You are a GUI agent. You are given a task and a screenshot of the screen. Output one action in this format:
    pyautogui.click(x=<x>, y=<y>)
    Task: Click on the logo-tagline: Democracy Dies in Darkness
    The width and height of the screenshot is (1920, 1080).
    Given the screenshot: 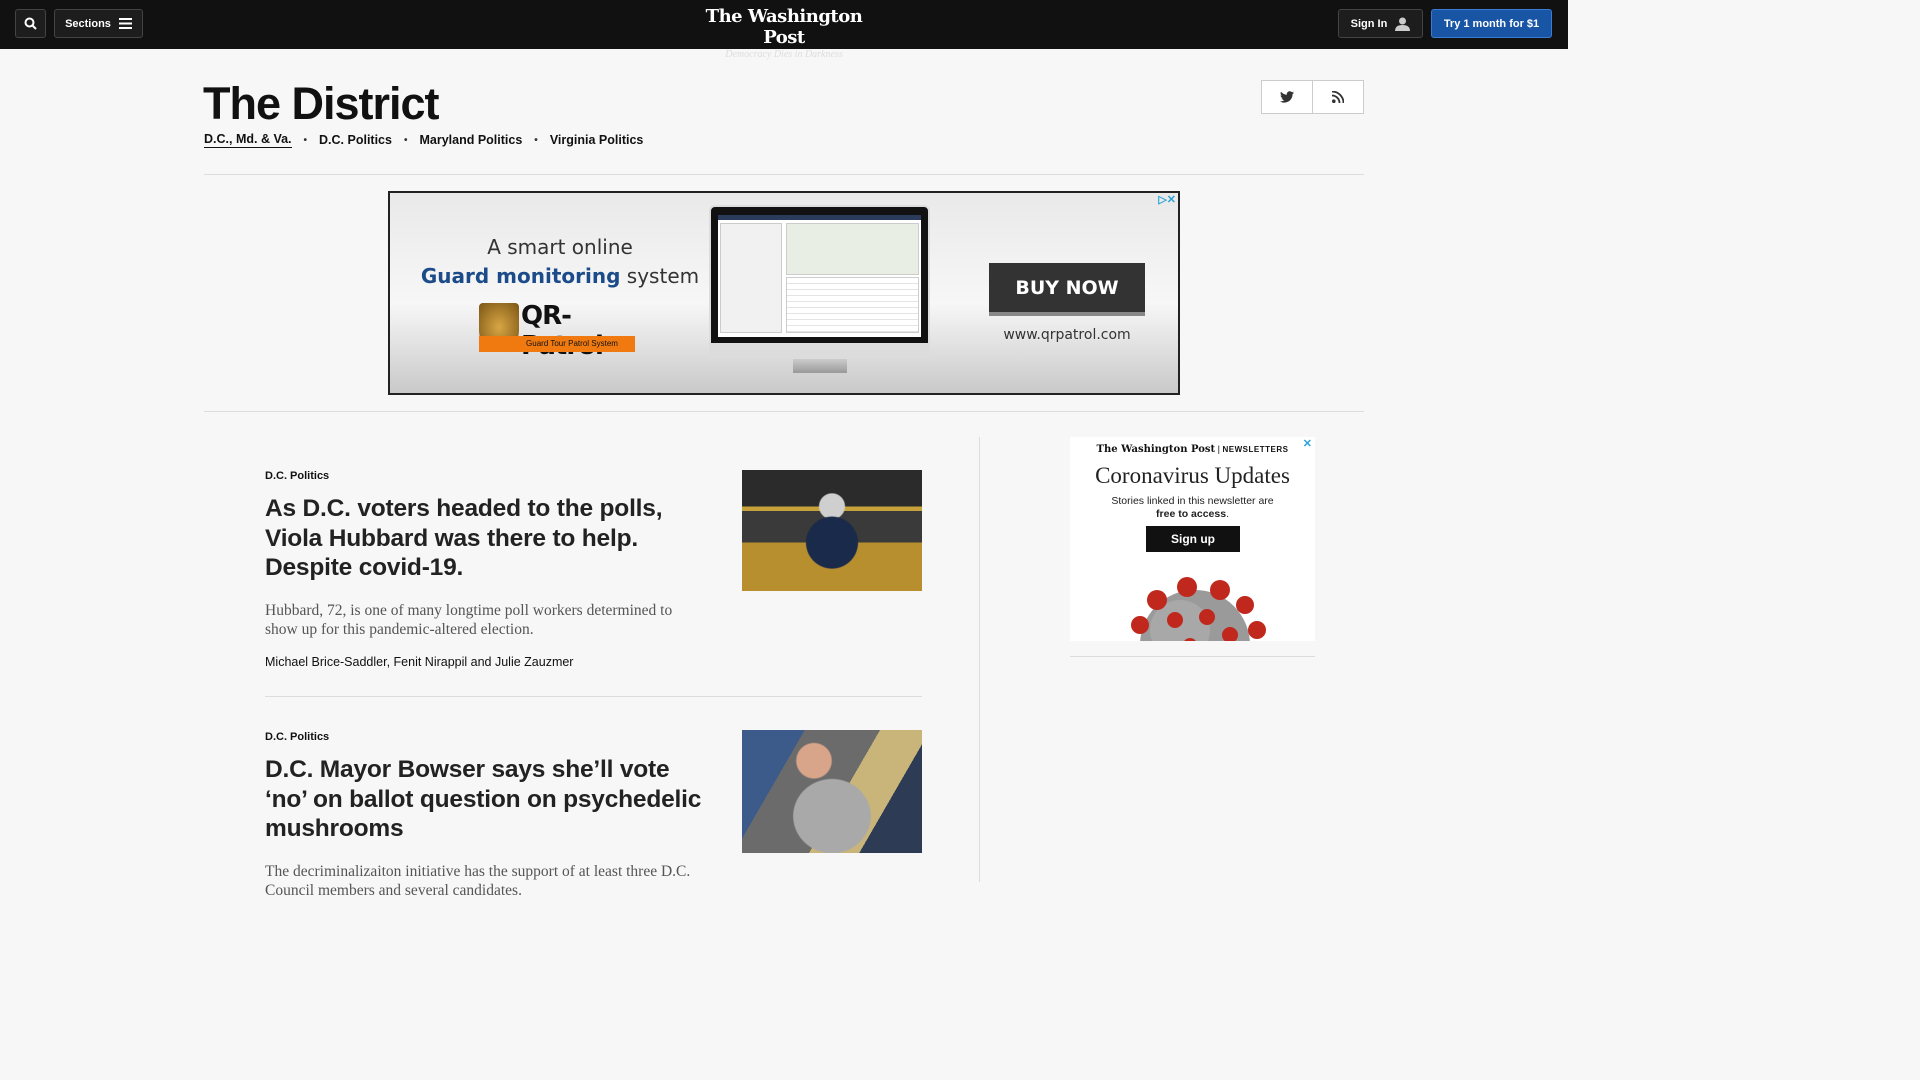 What is the action you would take?
    pyautogui.click(x=784, y=54)
    